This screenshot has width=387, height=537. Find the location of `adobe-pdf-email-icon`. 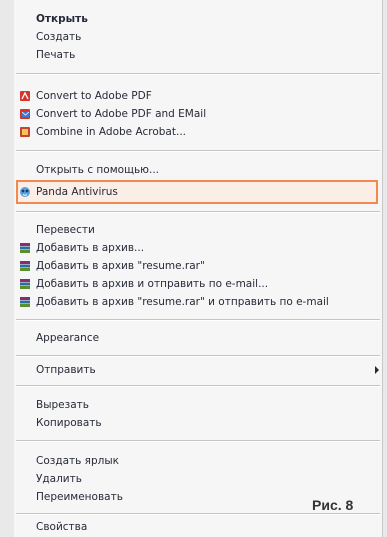

adobe-pdf-email-icon is located at coordinates (25, 114).